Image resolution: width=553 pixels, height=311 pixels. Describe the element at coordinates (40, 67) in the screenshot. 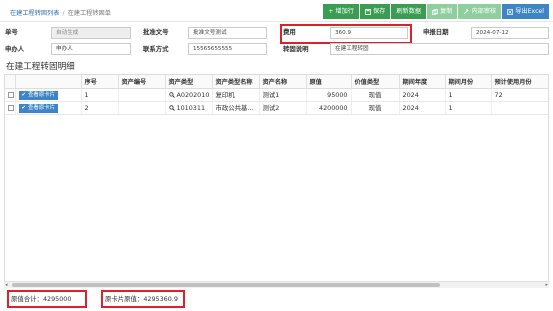

I see `section-title: 在建工程转固明细` at that location.